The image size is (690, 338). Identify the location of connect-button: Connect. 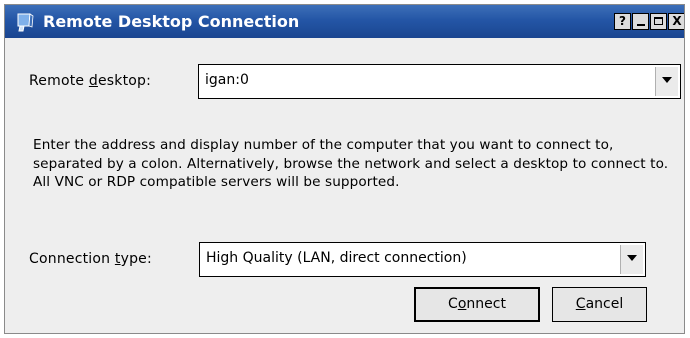
(477, 304).